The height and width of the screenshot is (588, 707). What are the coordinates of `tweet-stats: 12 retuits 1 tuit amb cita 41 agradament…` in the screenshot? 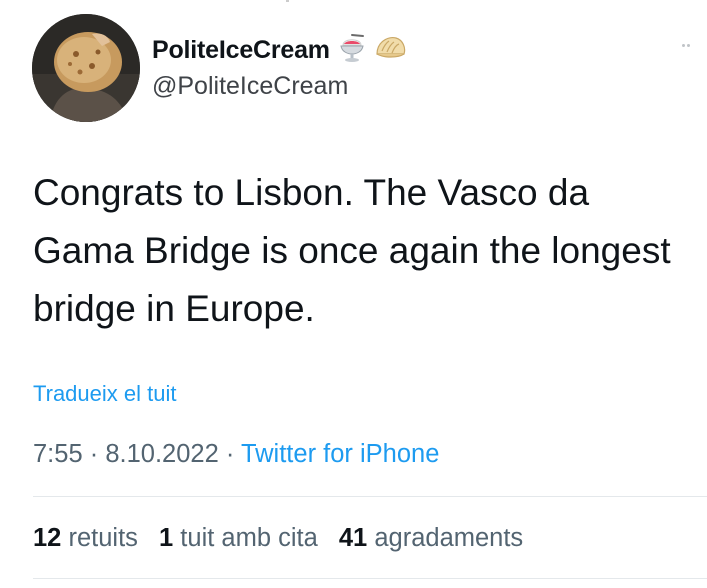 It's located at (285, 538).